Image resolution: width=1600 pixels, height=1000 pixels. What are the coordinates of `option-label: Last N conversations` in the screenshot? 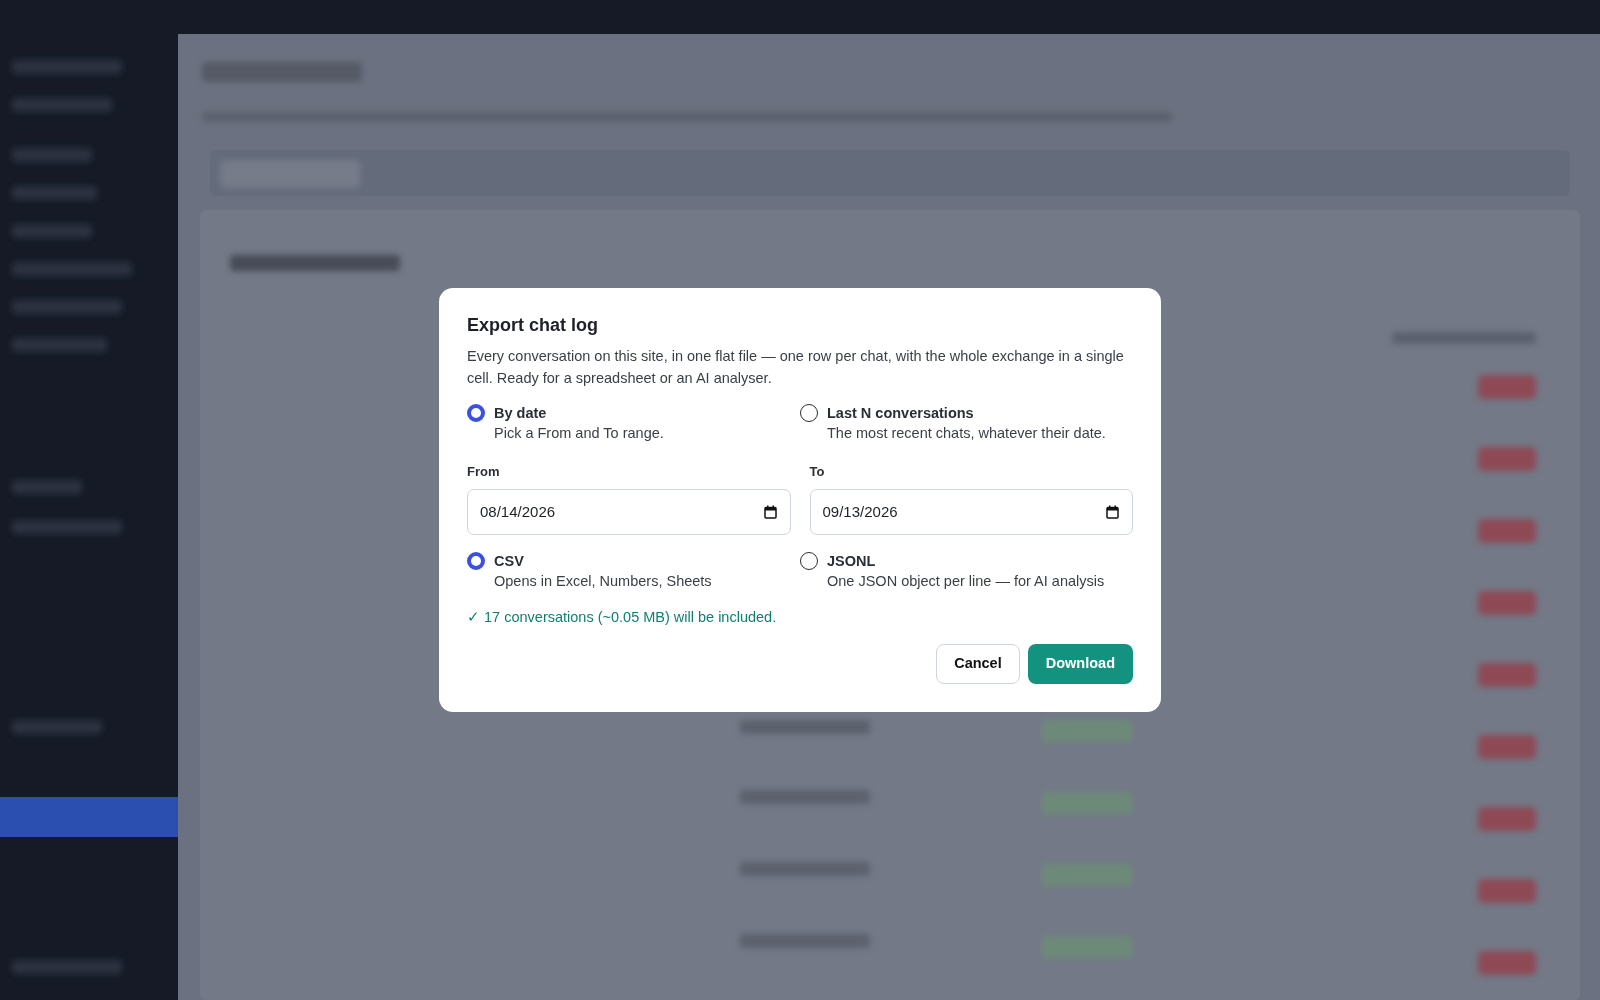 It's located at (966, 413).